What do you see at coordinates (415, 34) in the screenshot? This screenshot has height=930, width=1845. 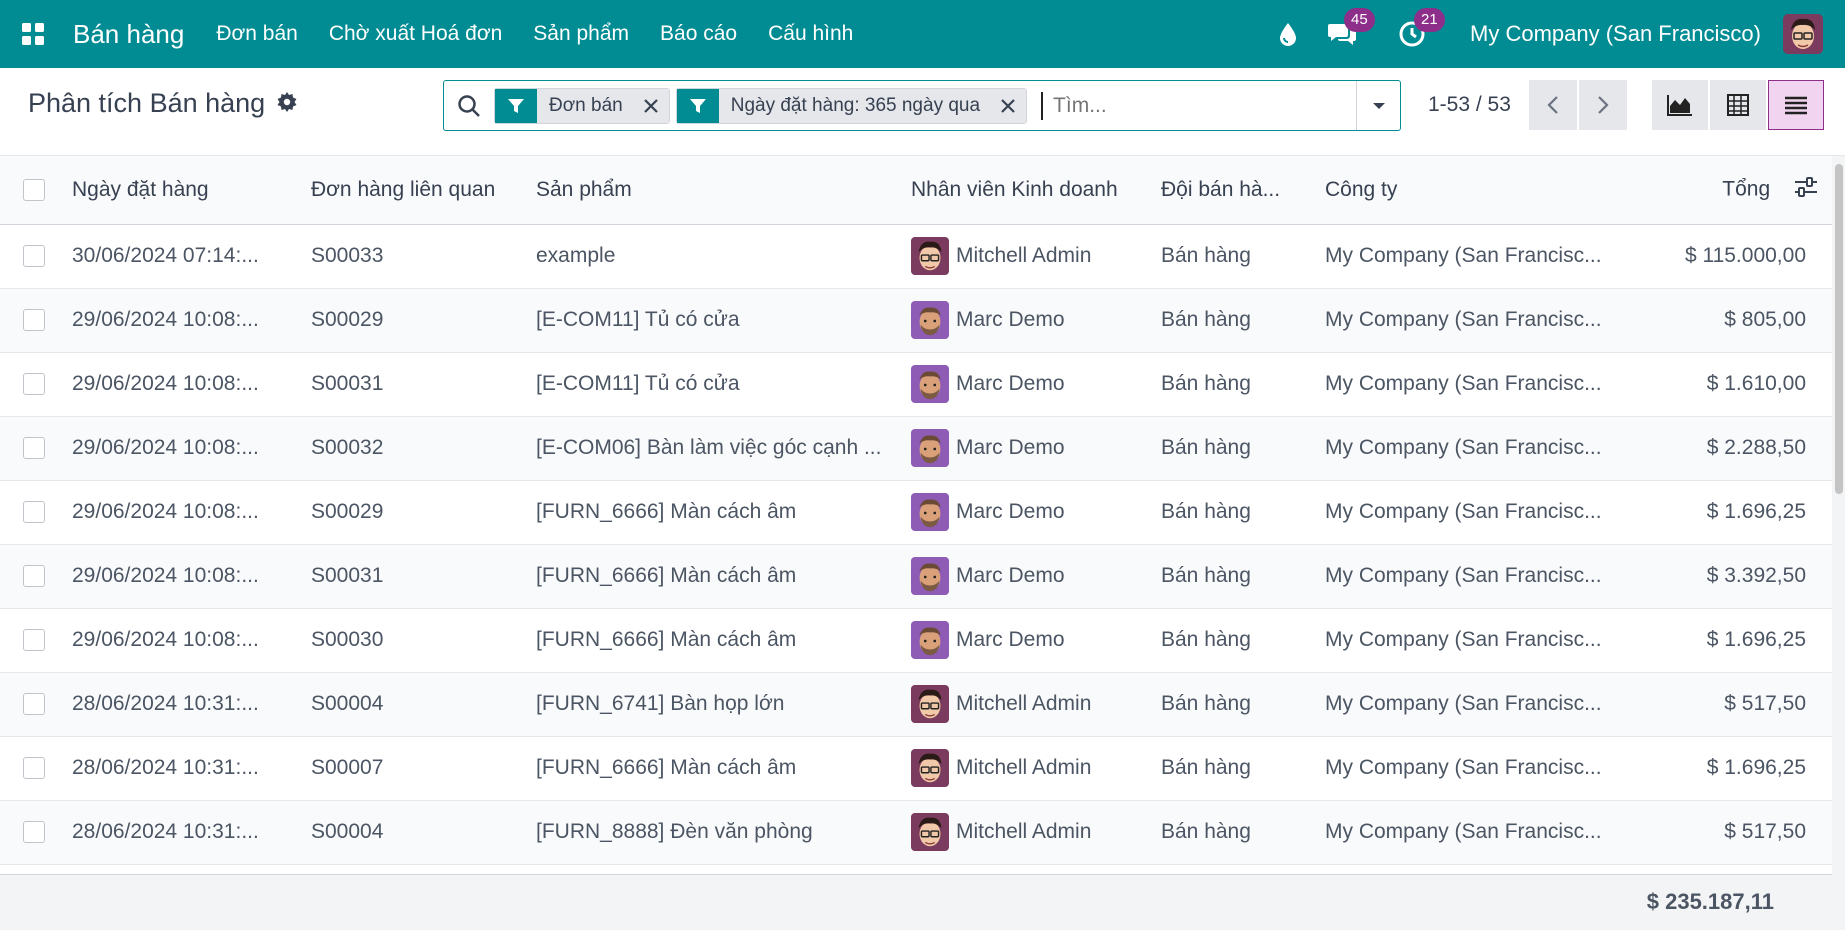 I see `menu-item-to-invoice: Chờ xuất Hoá đơn` at bounding box center [415, 34].